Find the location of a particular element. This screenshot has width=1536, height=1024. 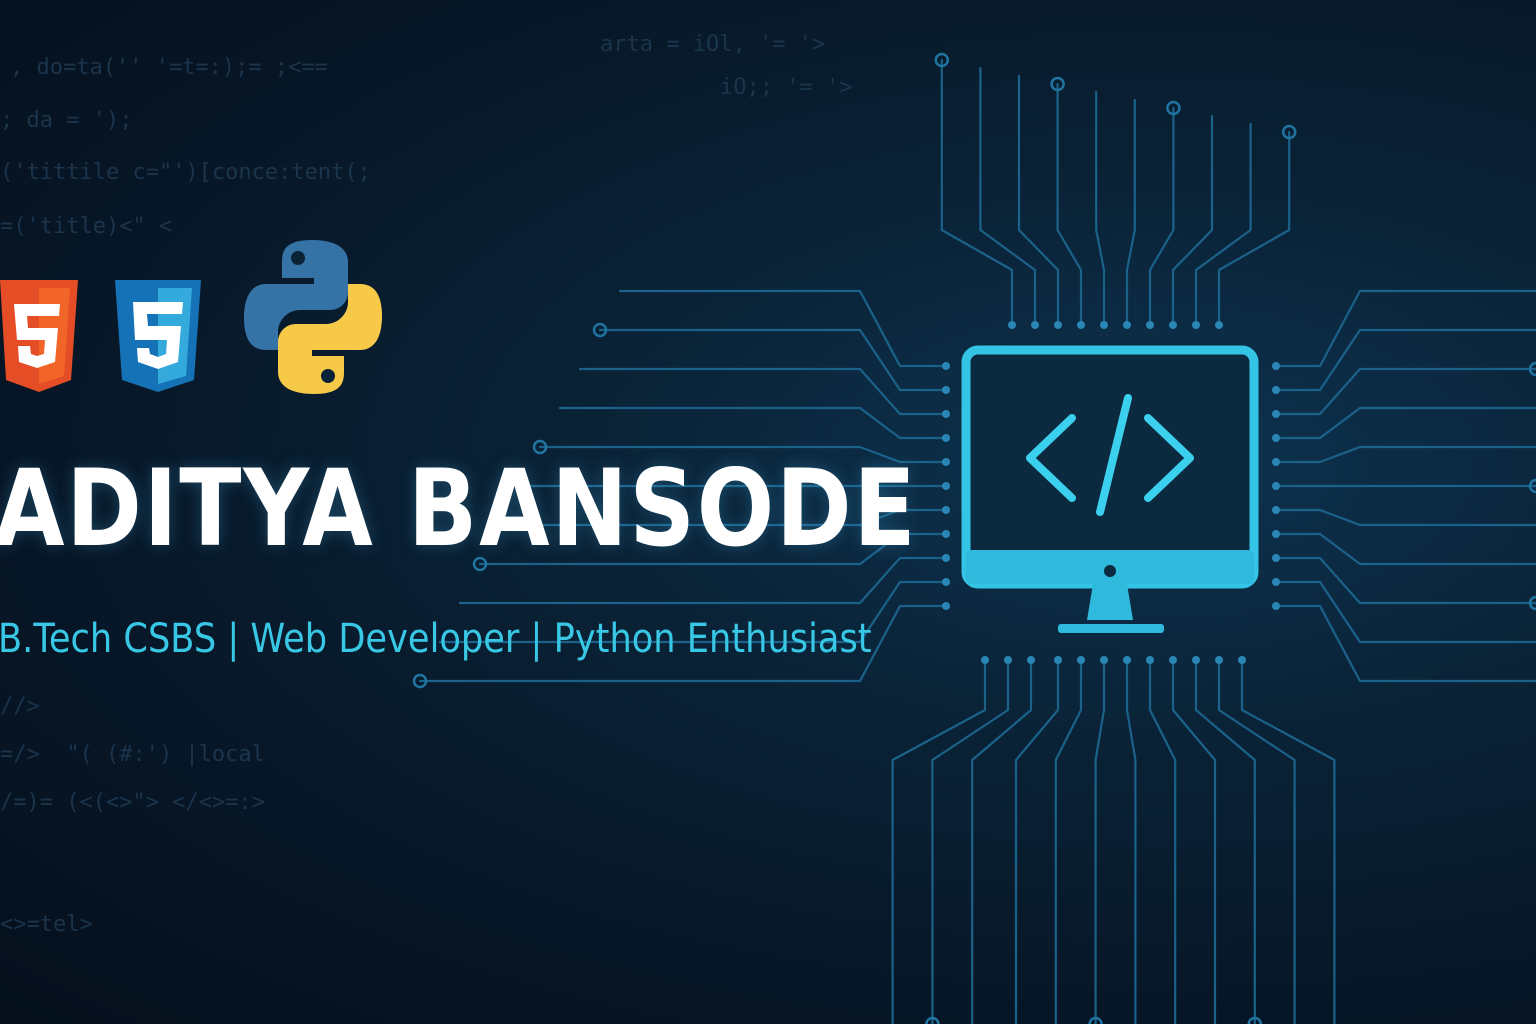

html5-logo-icon is located at coordinates (39, 336).